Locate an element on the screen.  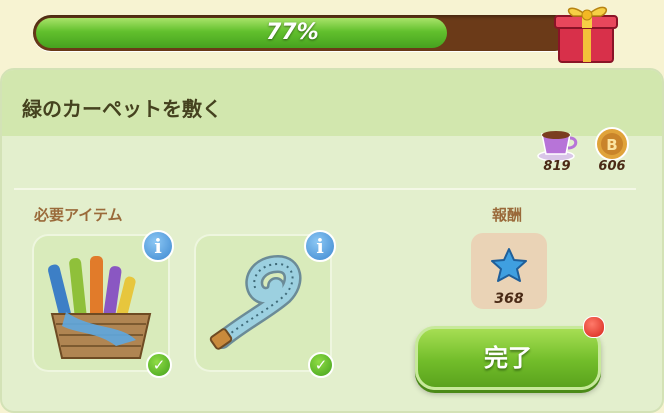
required-item-fabric: i ✓ is located at coordinates (103, 304).